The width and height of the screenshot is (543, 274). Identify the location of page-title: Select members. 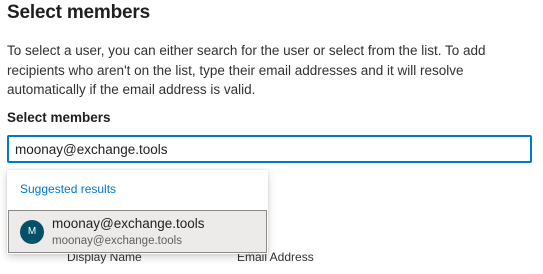
(78, 12).